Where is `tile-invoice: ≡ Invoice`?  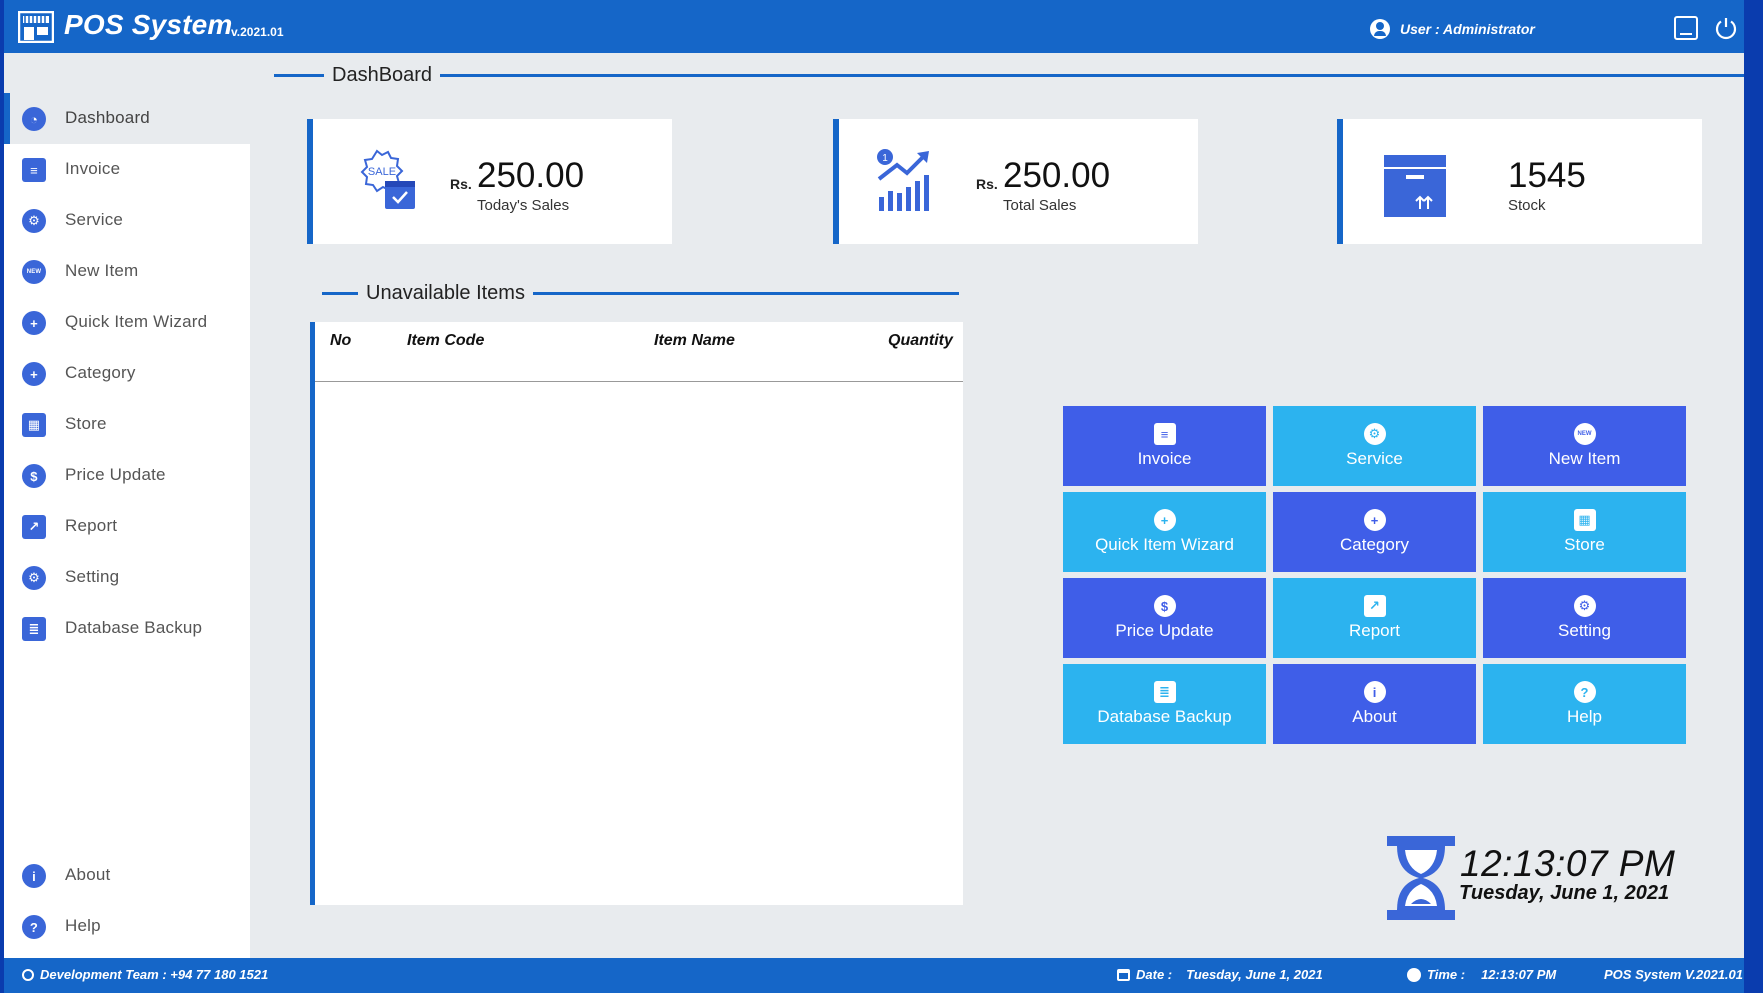 tile-invoice: ≡ Invoice is located at coordinates (1164, 446).